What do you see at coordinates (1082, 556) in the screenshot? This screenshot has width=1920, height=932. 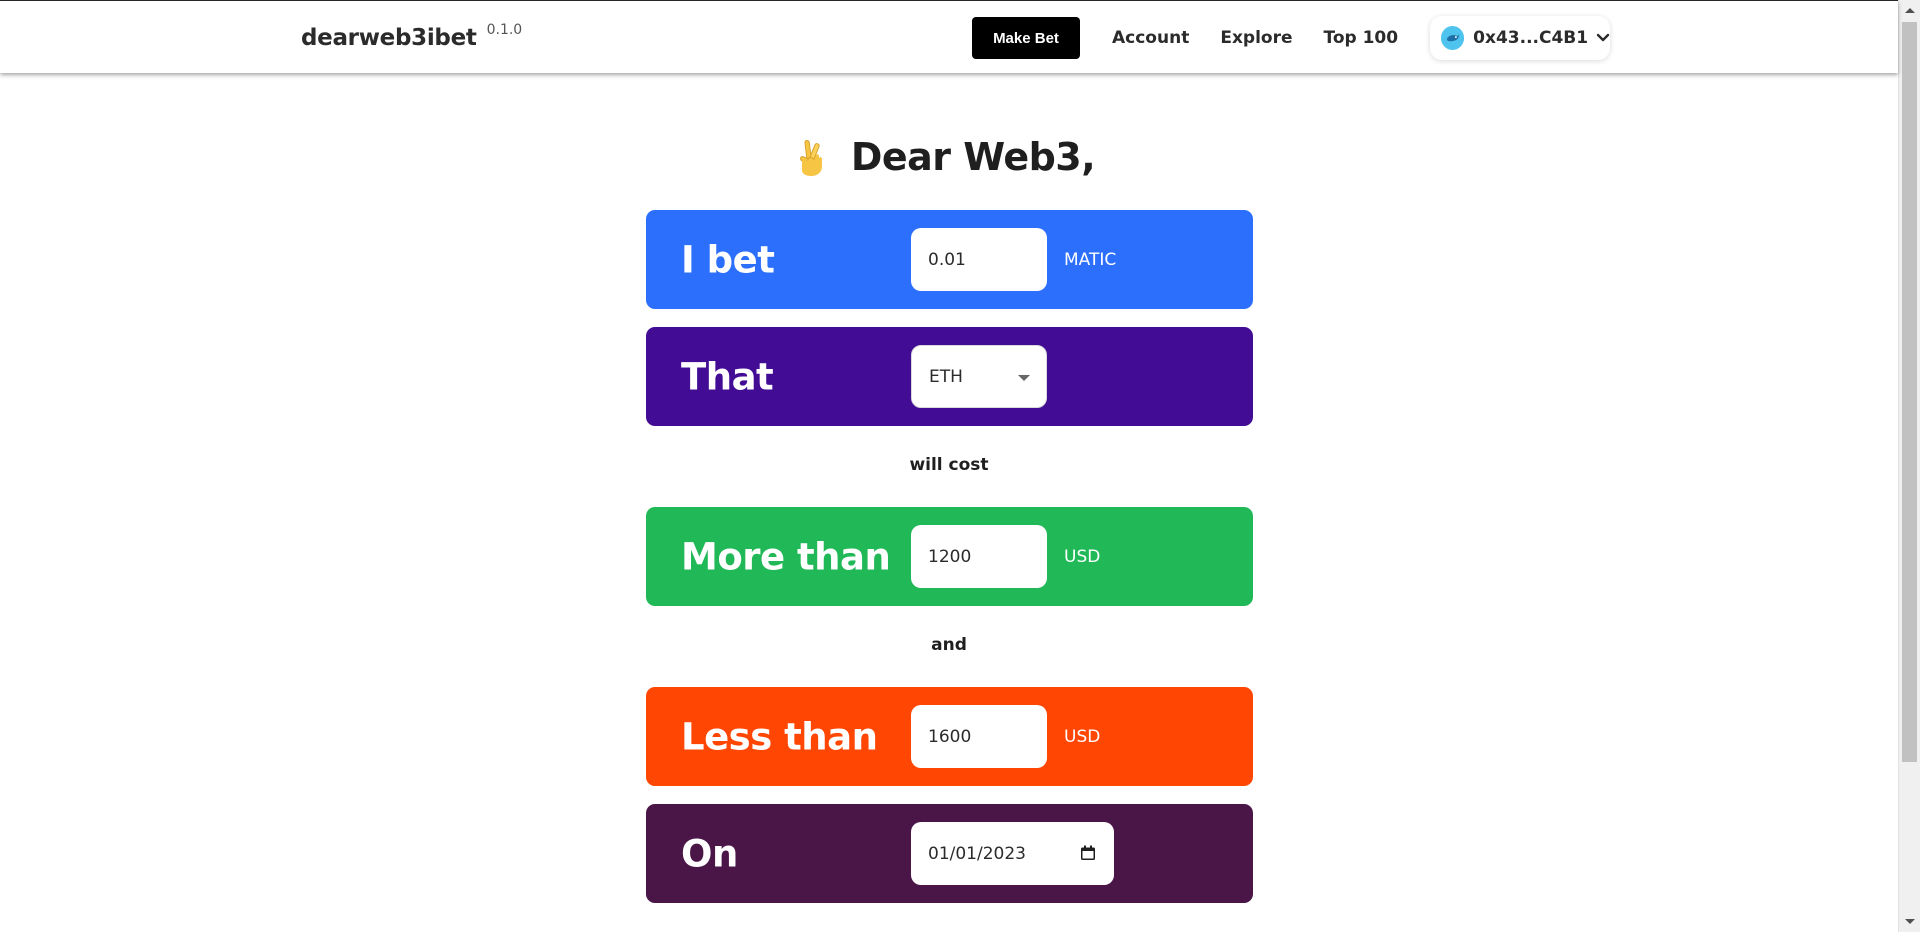 I see `lower-bound-unit: USD` at bounding box center [1082, 556].